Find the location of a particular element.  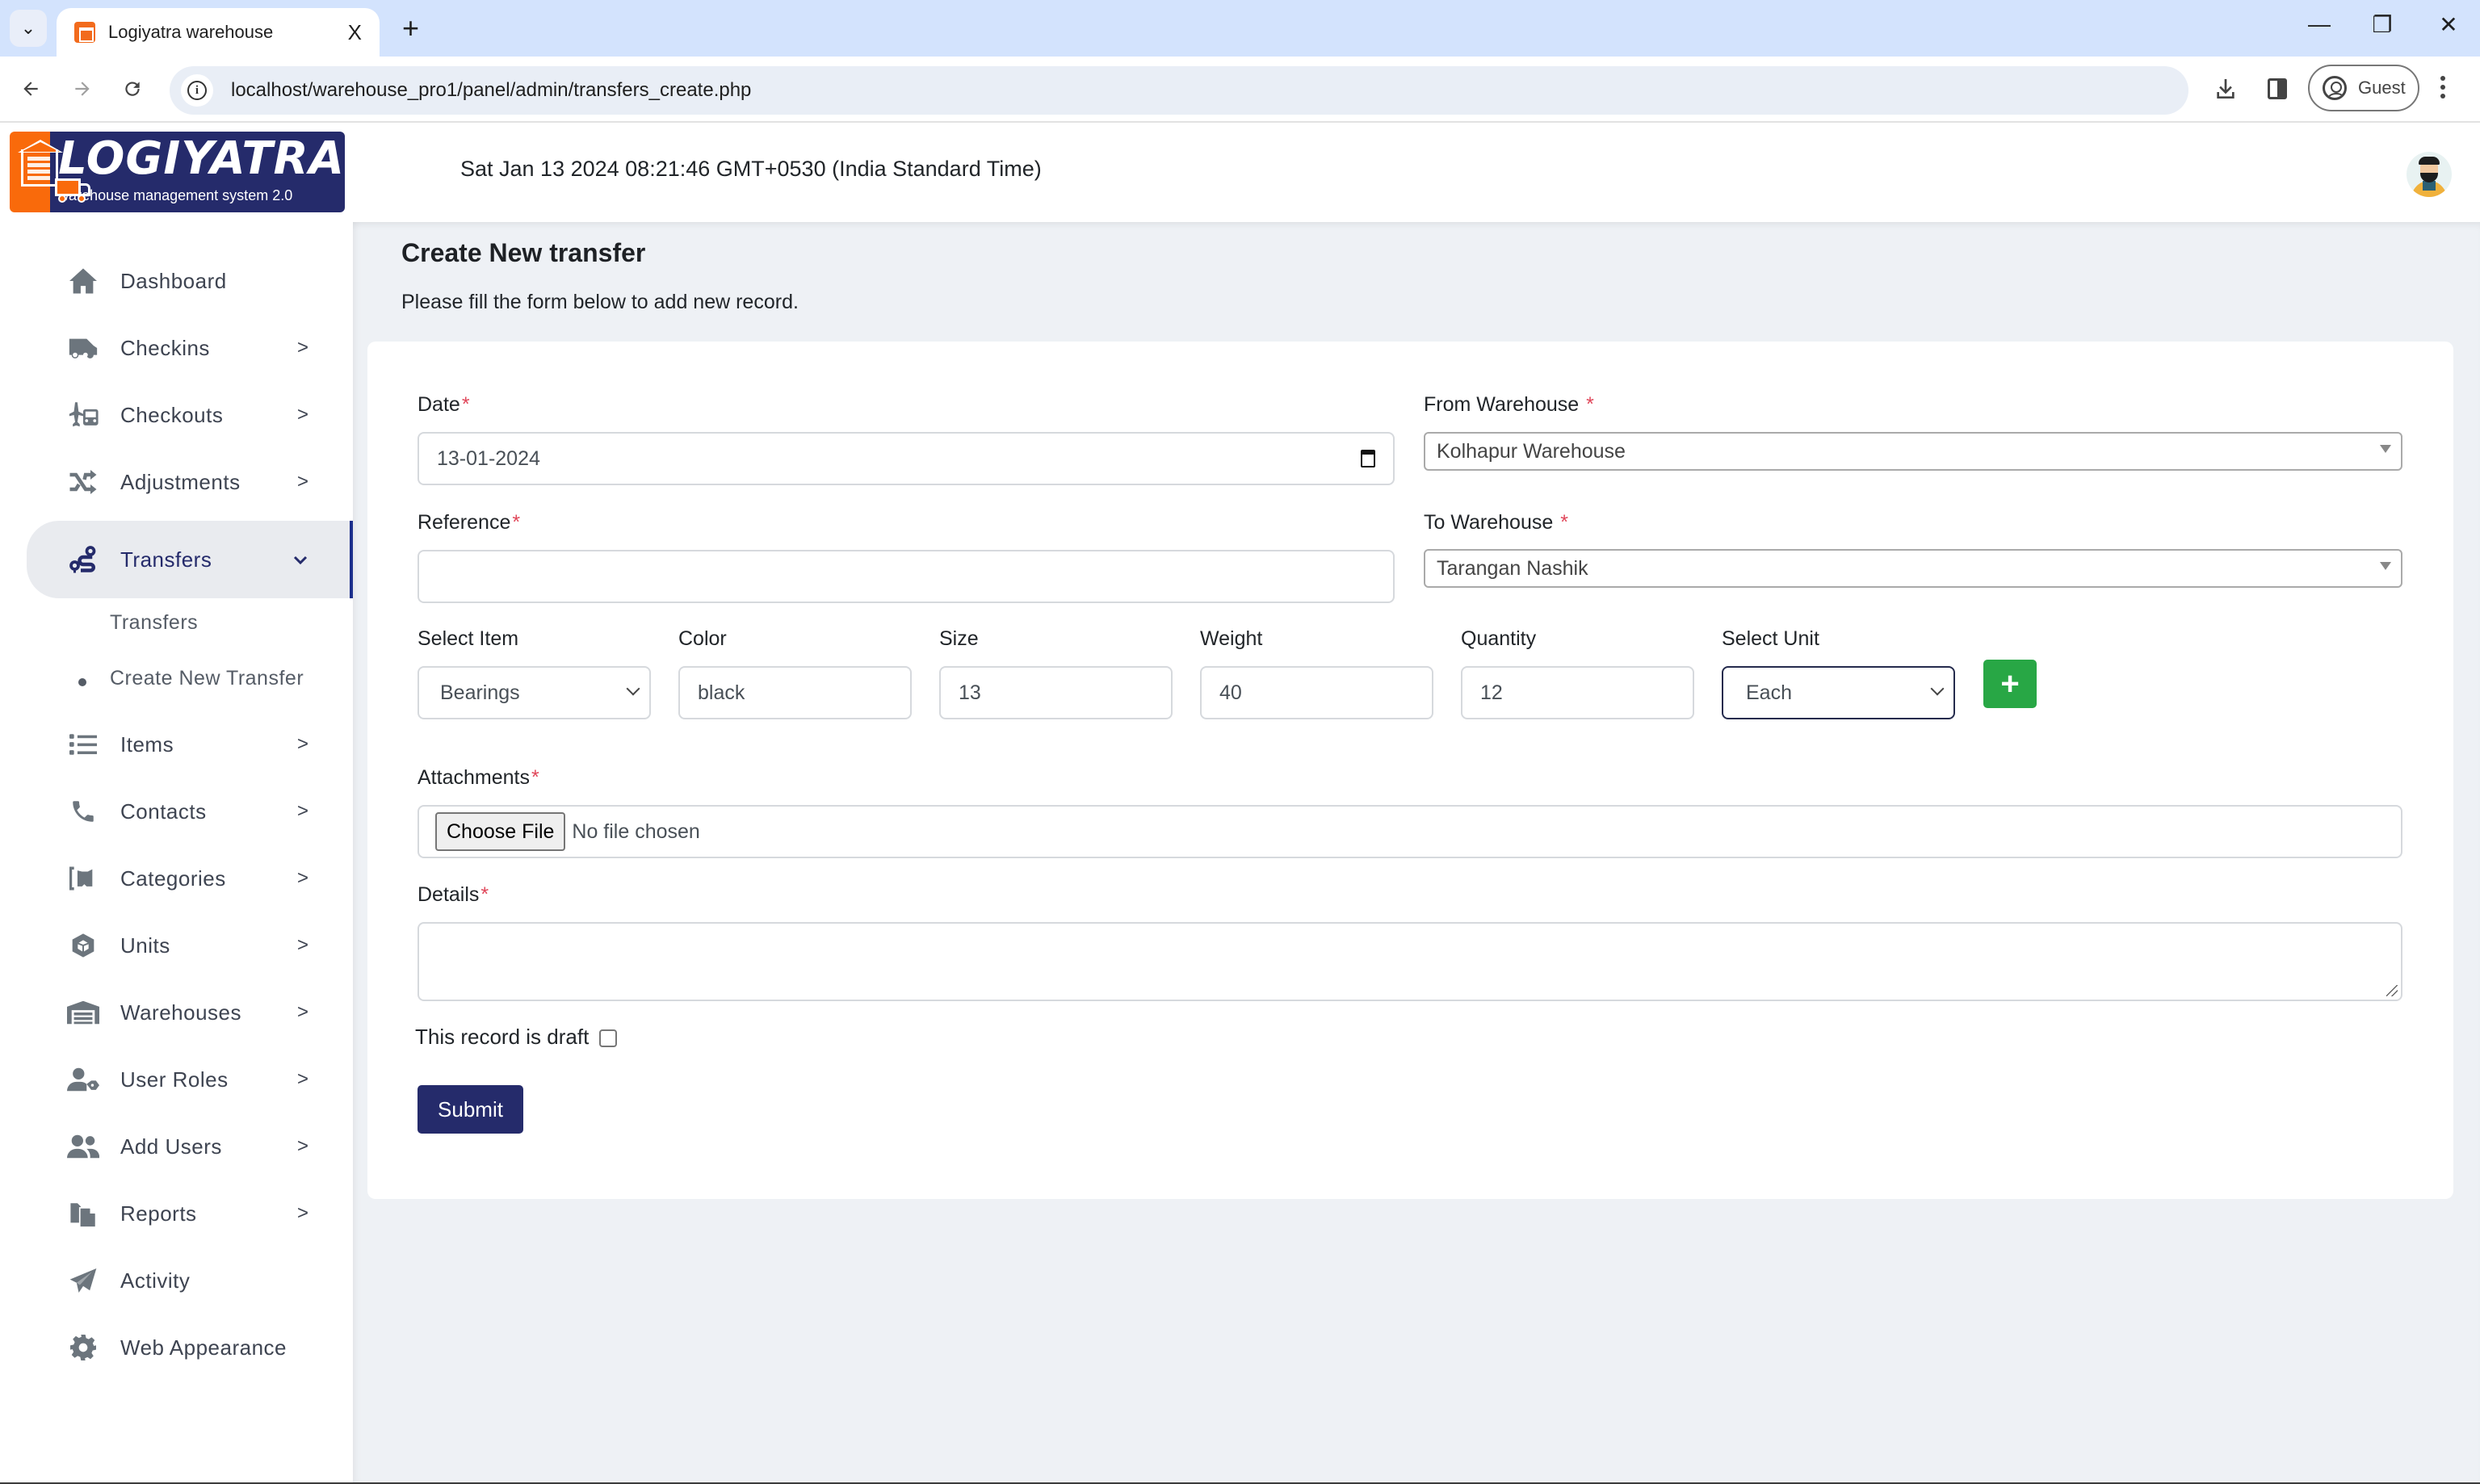

tab-search-button: ⌄ is located at coordinates (28, 28).